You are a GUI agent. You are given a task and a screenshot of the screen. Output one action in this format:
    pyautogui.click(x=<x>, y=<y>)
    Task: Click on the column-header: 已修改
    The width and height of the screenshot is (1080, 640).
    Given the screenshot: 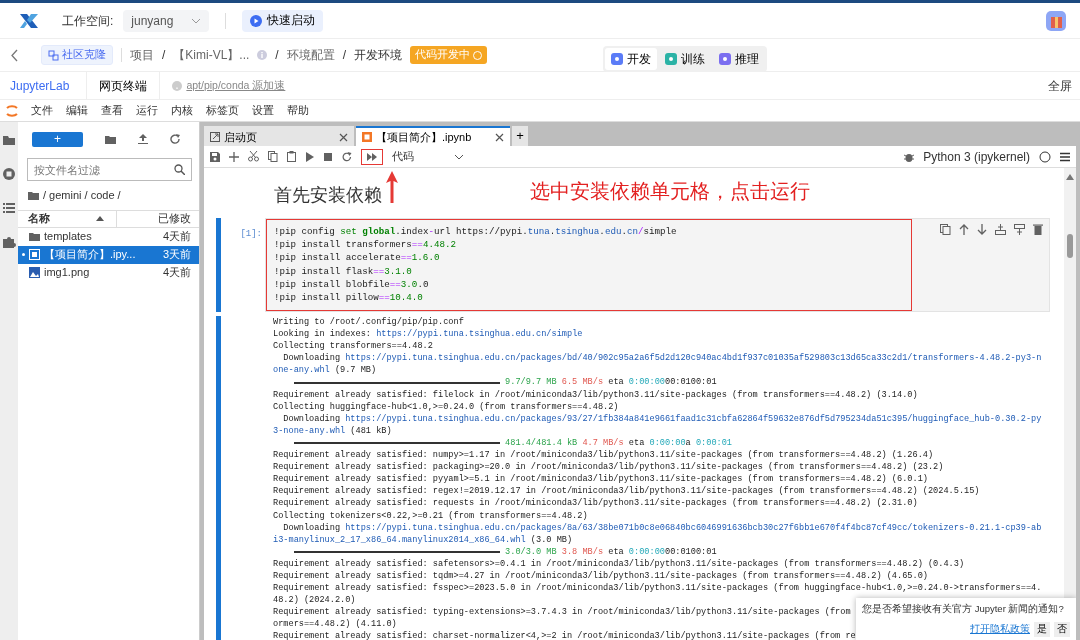 What is the action you would take?
    pyautogui.click(x=178, y=218)
    